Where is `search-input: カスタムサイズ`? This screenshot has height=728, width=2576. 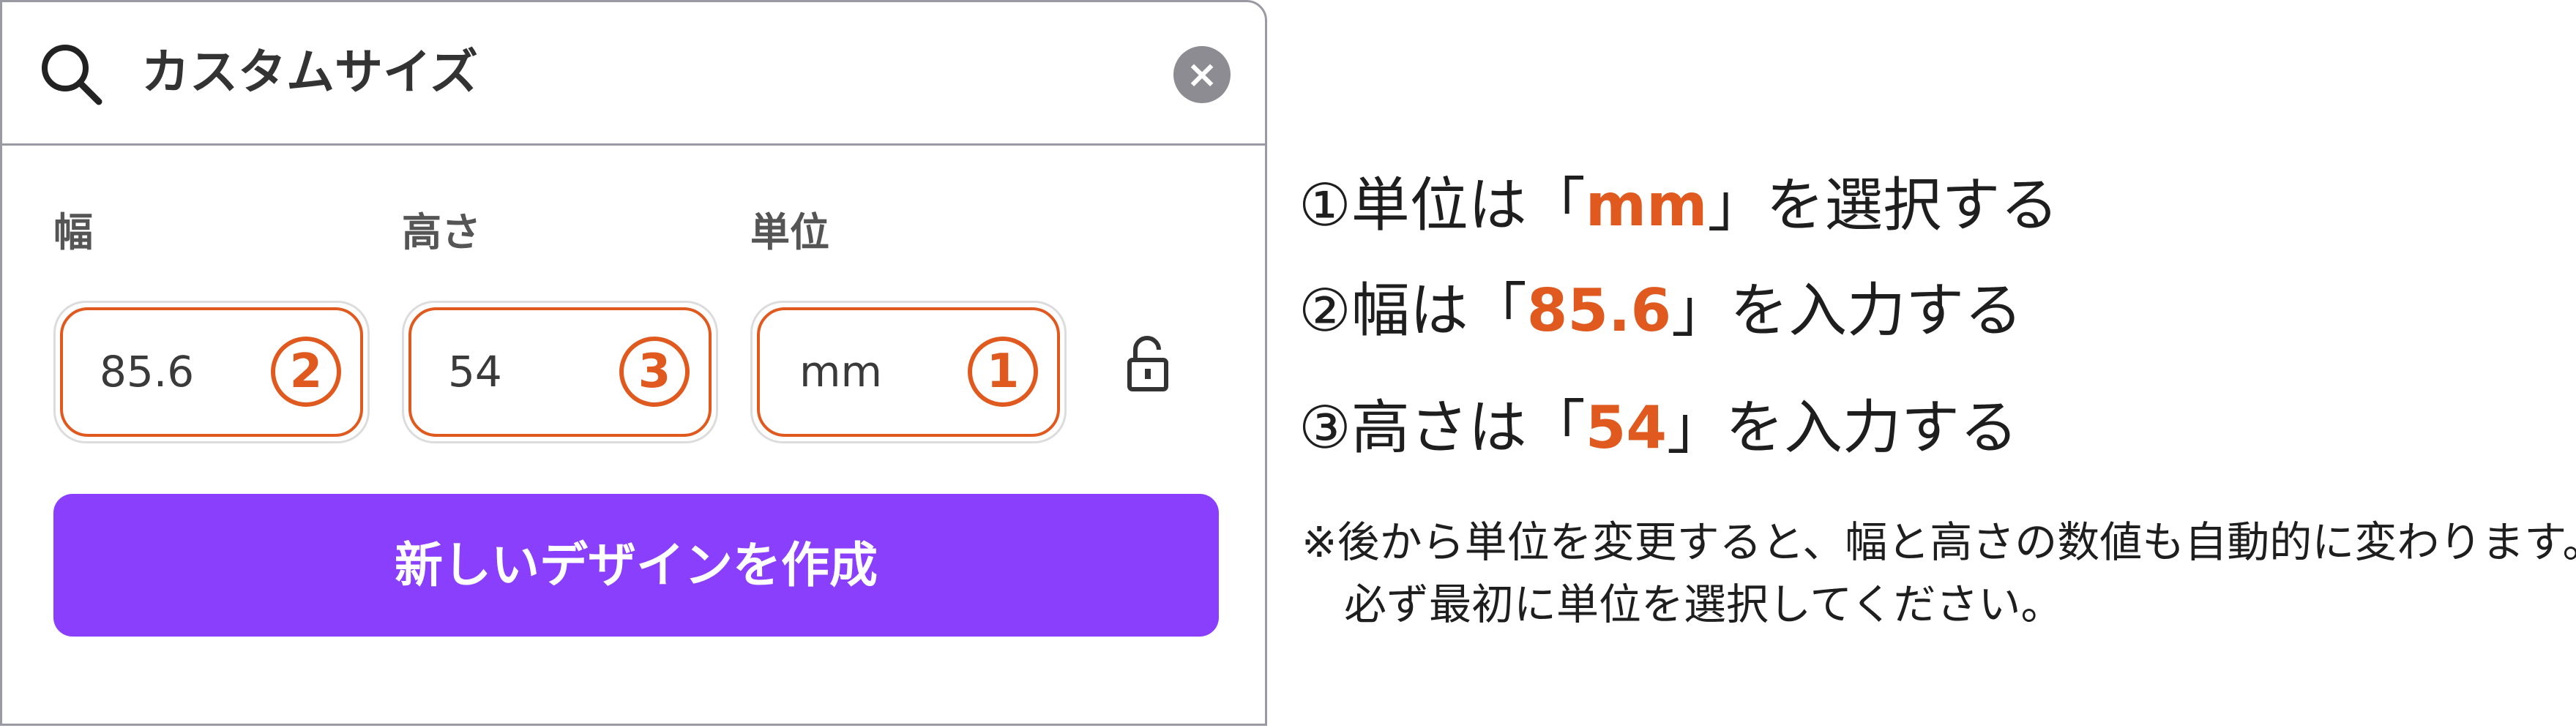
search-input: カスタムサイズ is located at coordinates (309, 72).